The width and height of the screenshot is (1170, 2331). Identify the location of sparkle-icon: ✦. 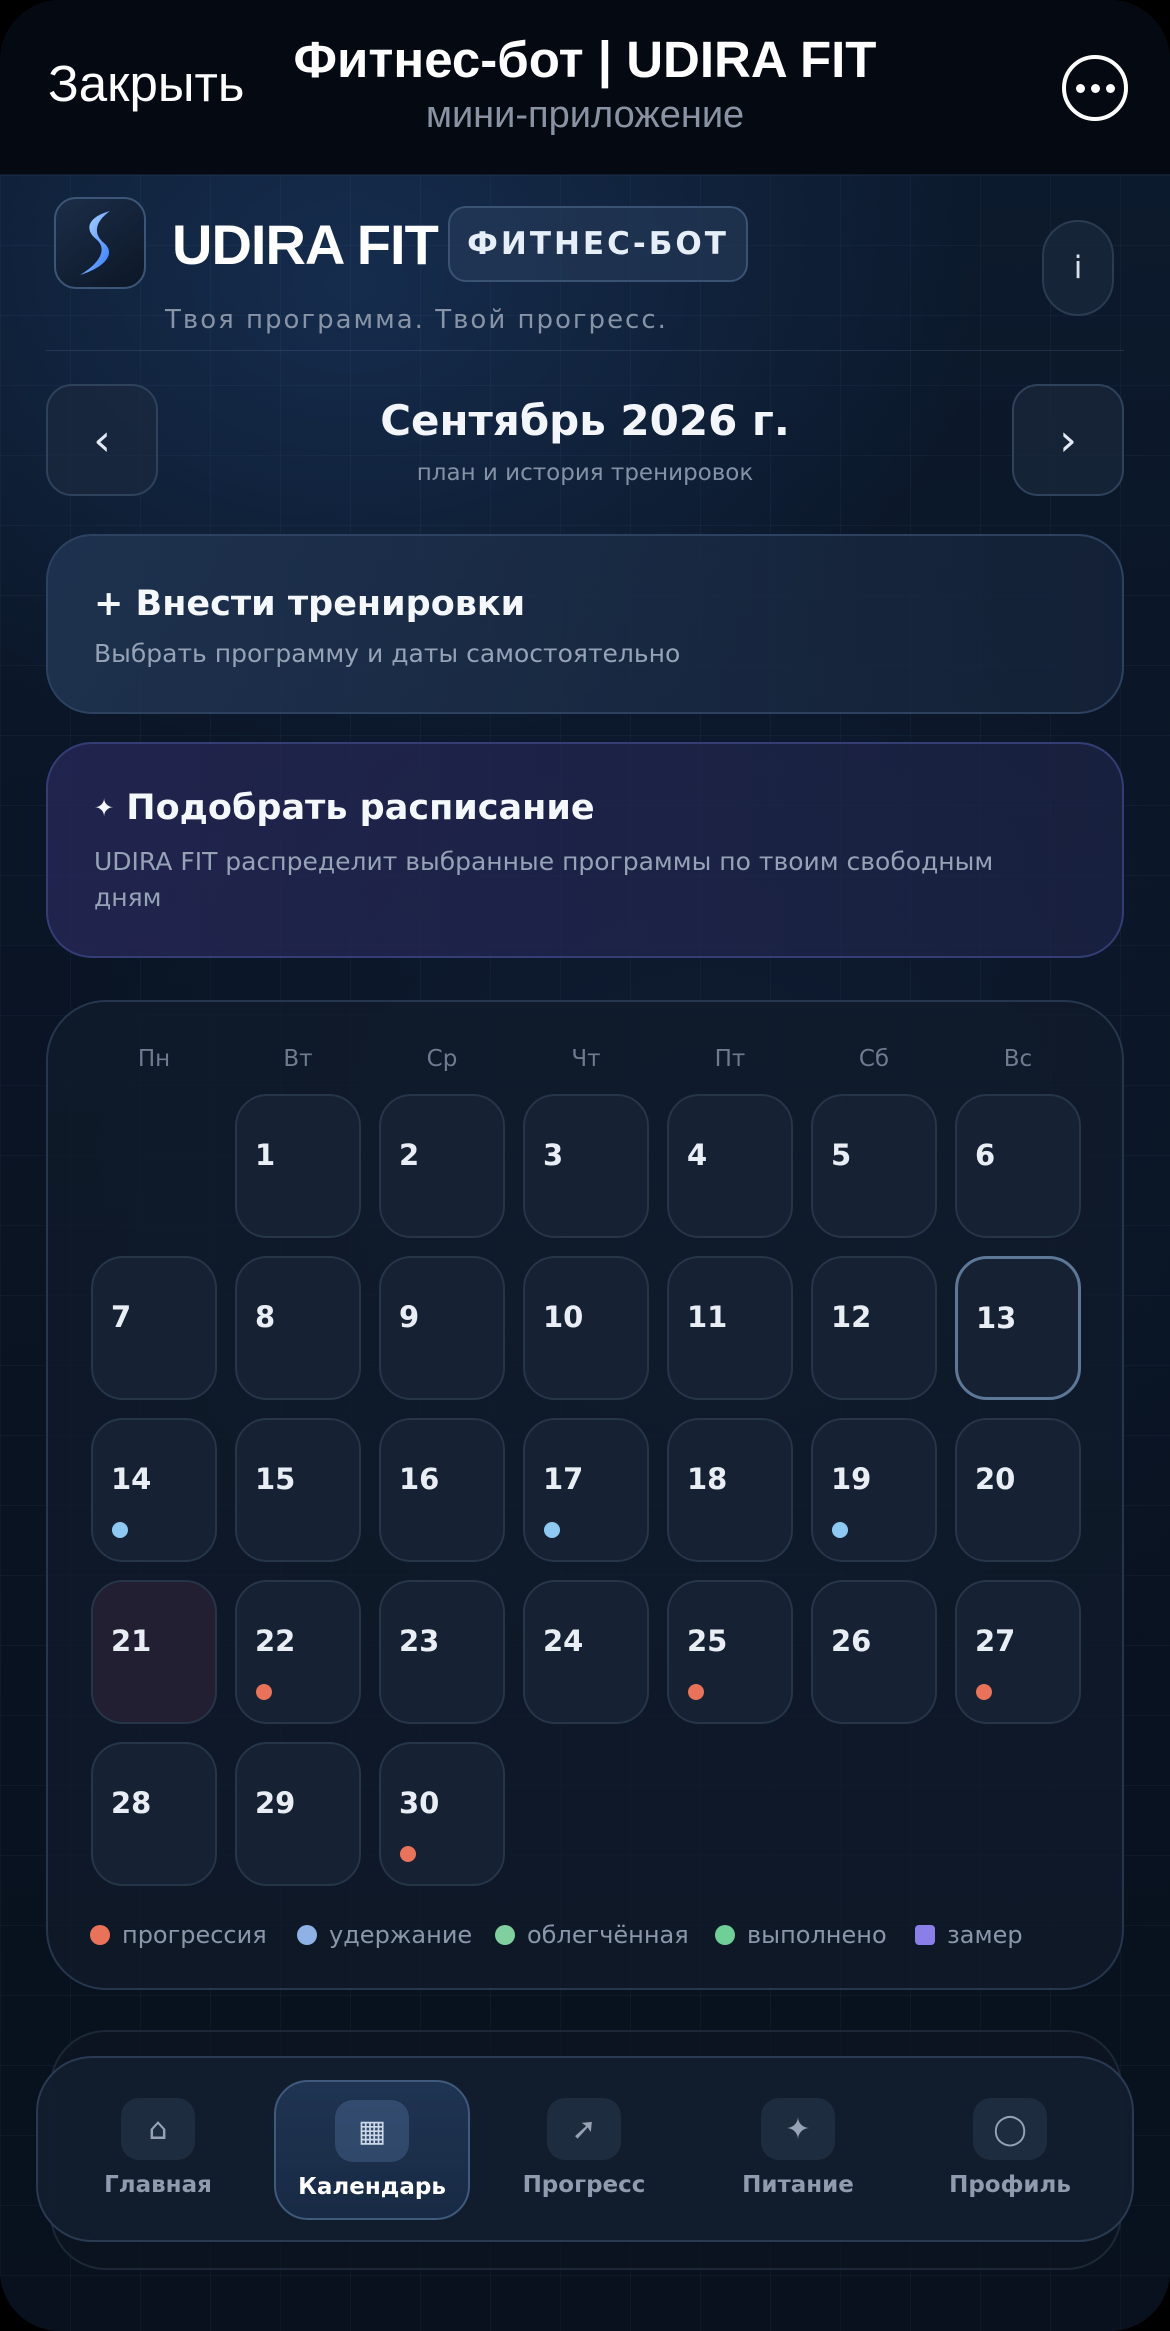
(798, 2129).